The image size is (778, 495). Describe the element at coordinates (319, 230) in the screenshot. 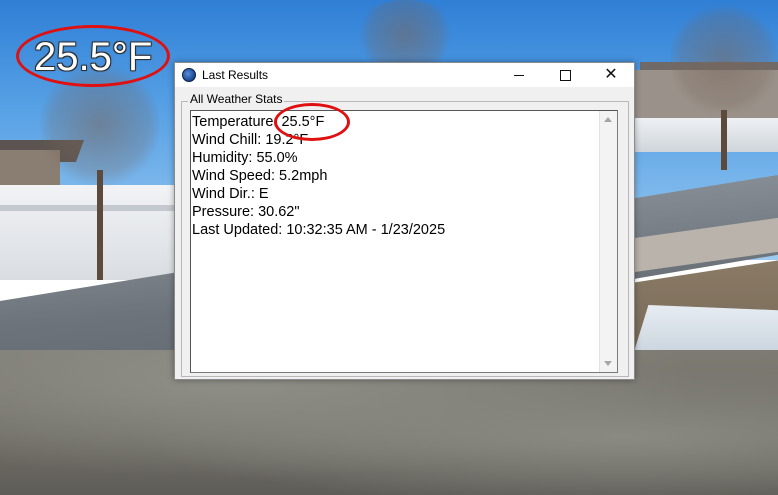

I see `last-updated-line: Last Updated: 10:32:35 AM - 1/23/2025` at that location.